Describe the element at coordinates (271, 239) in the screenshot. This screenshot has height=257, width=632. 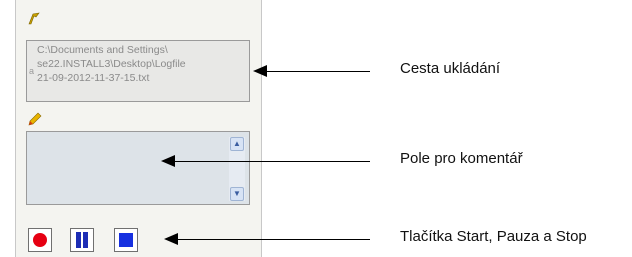
I see `arrow-buttons` at that location.